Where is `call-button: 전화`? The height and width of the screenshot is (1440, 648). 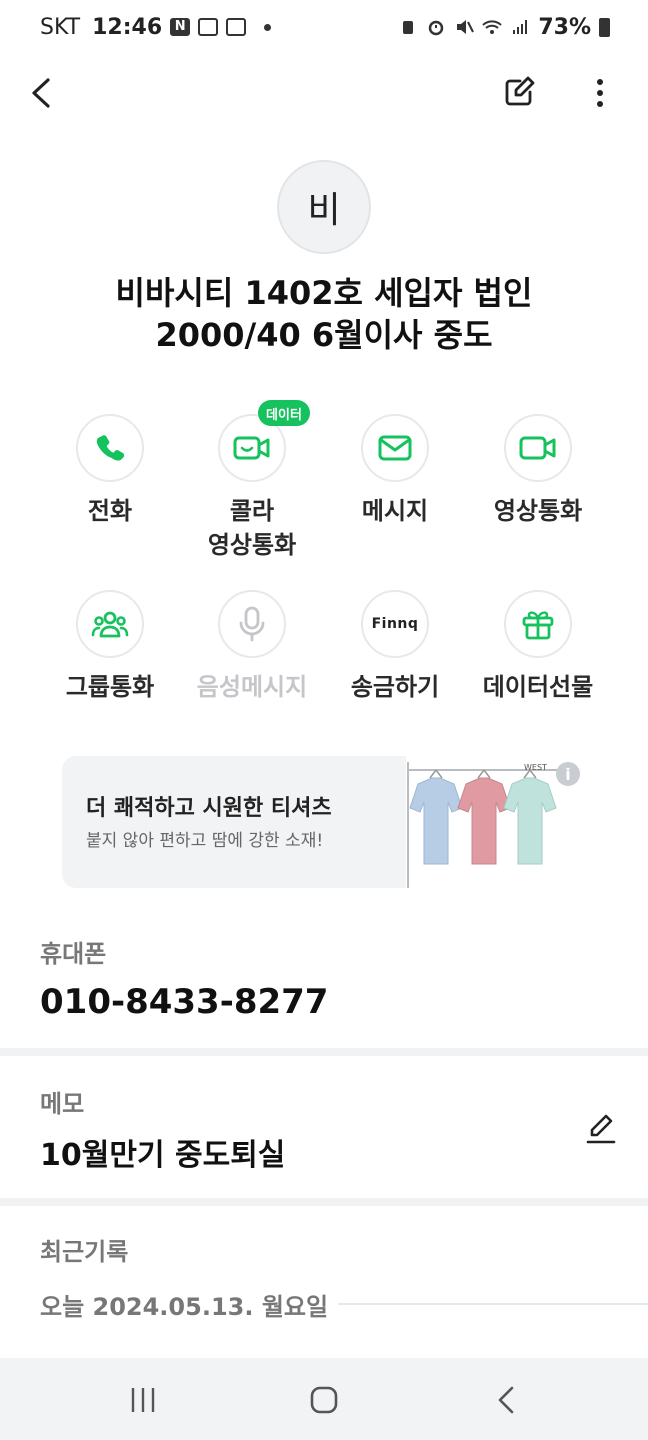
call-button: 전화 is located at coordinates (110, 471).